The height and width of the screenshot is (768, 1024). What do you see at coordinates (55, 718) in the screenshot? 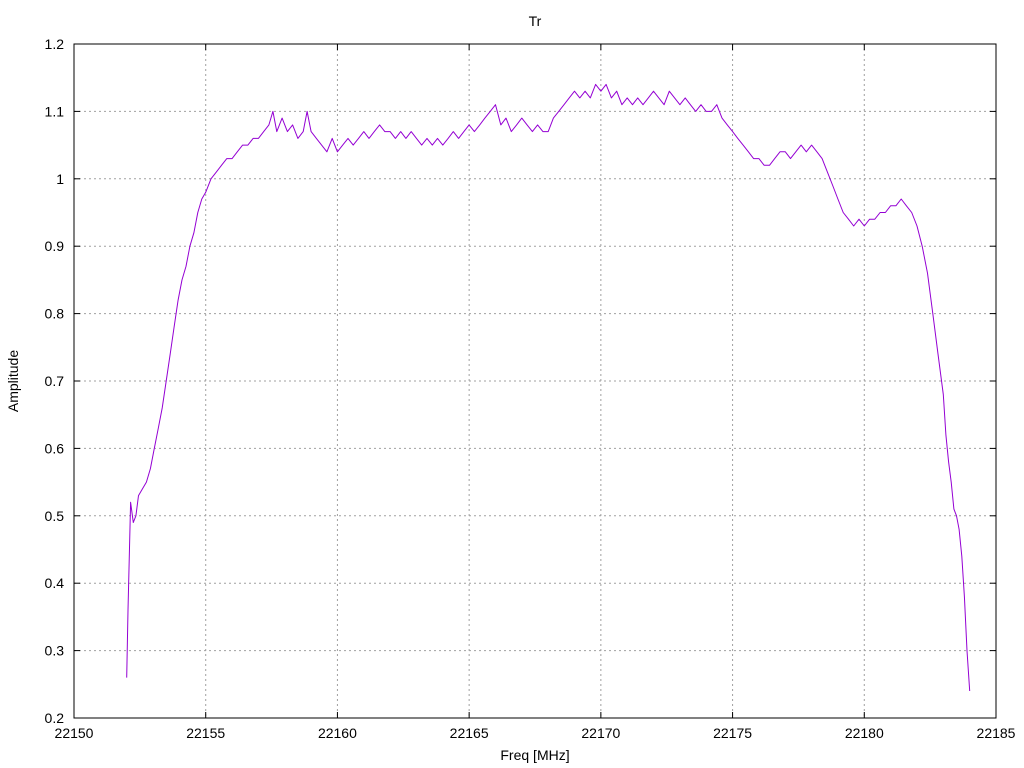
I see `y-tick-label: 0.2` at bounding box center [55, 718].